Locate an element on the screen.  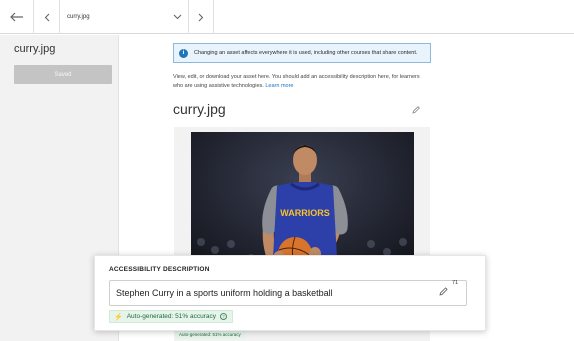
badge-behind-text: Auto-generated: 51% accuracy is located at coordinates (210, 334).